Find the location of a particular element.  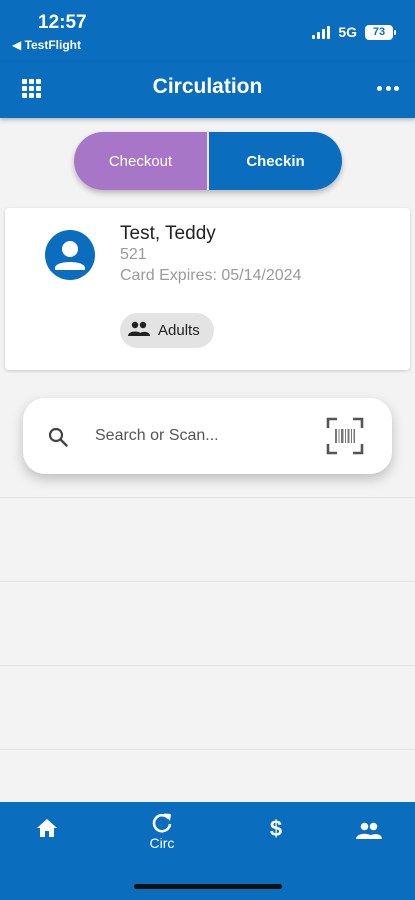

barcode-scan-icon is located at coordinates (345, 438).